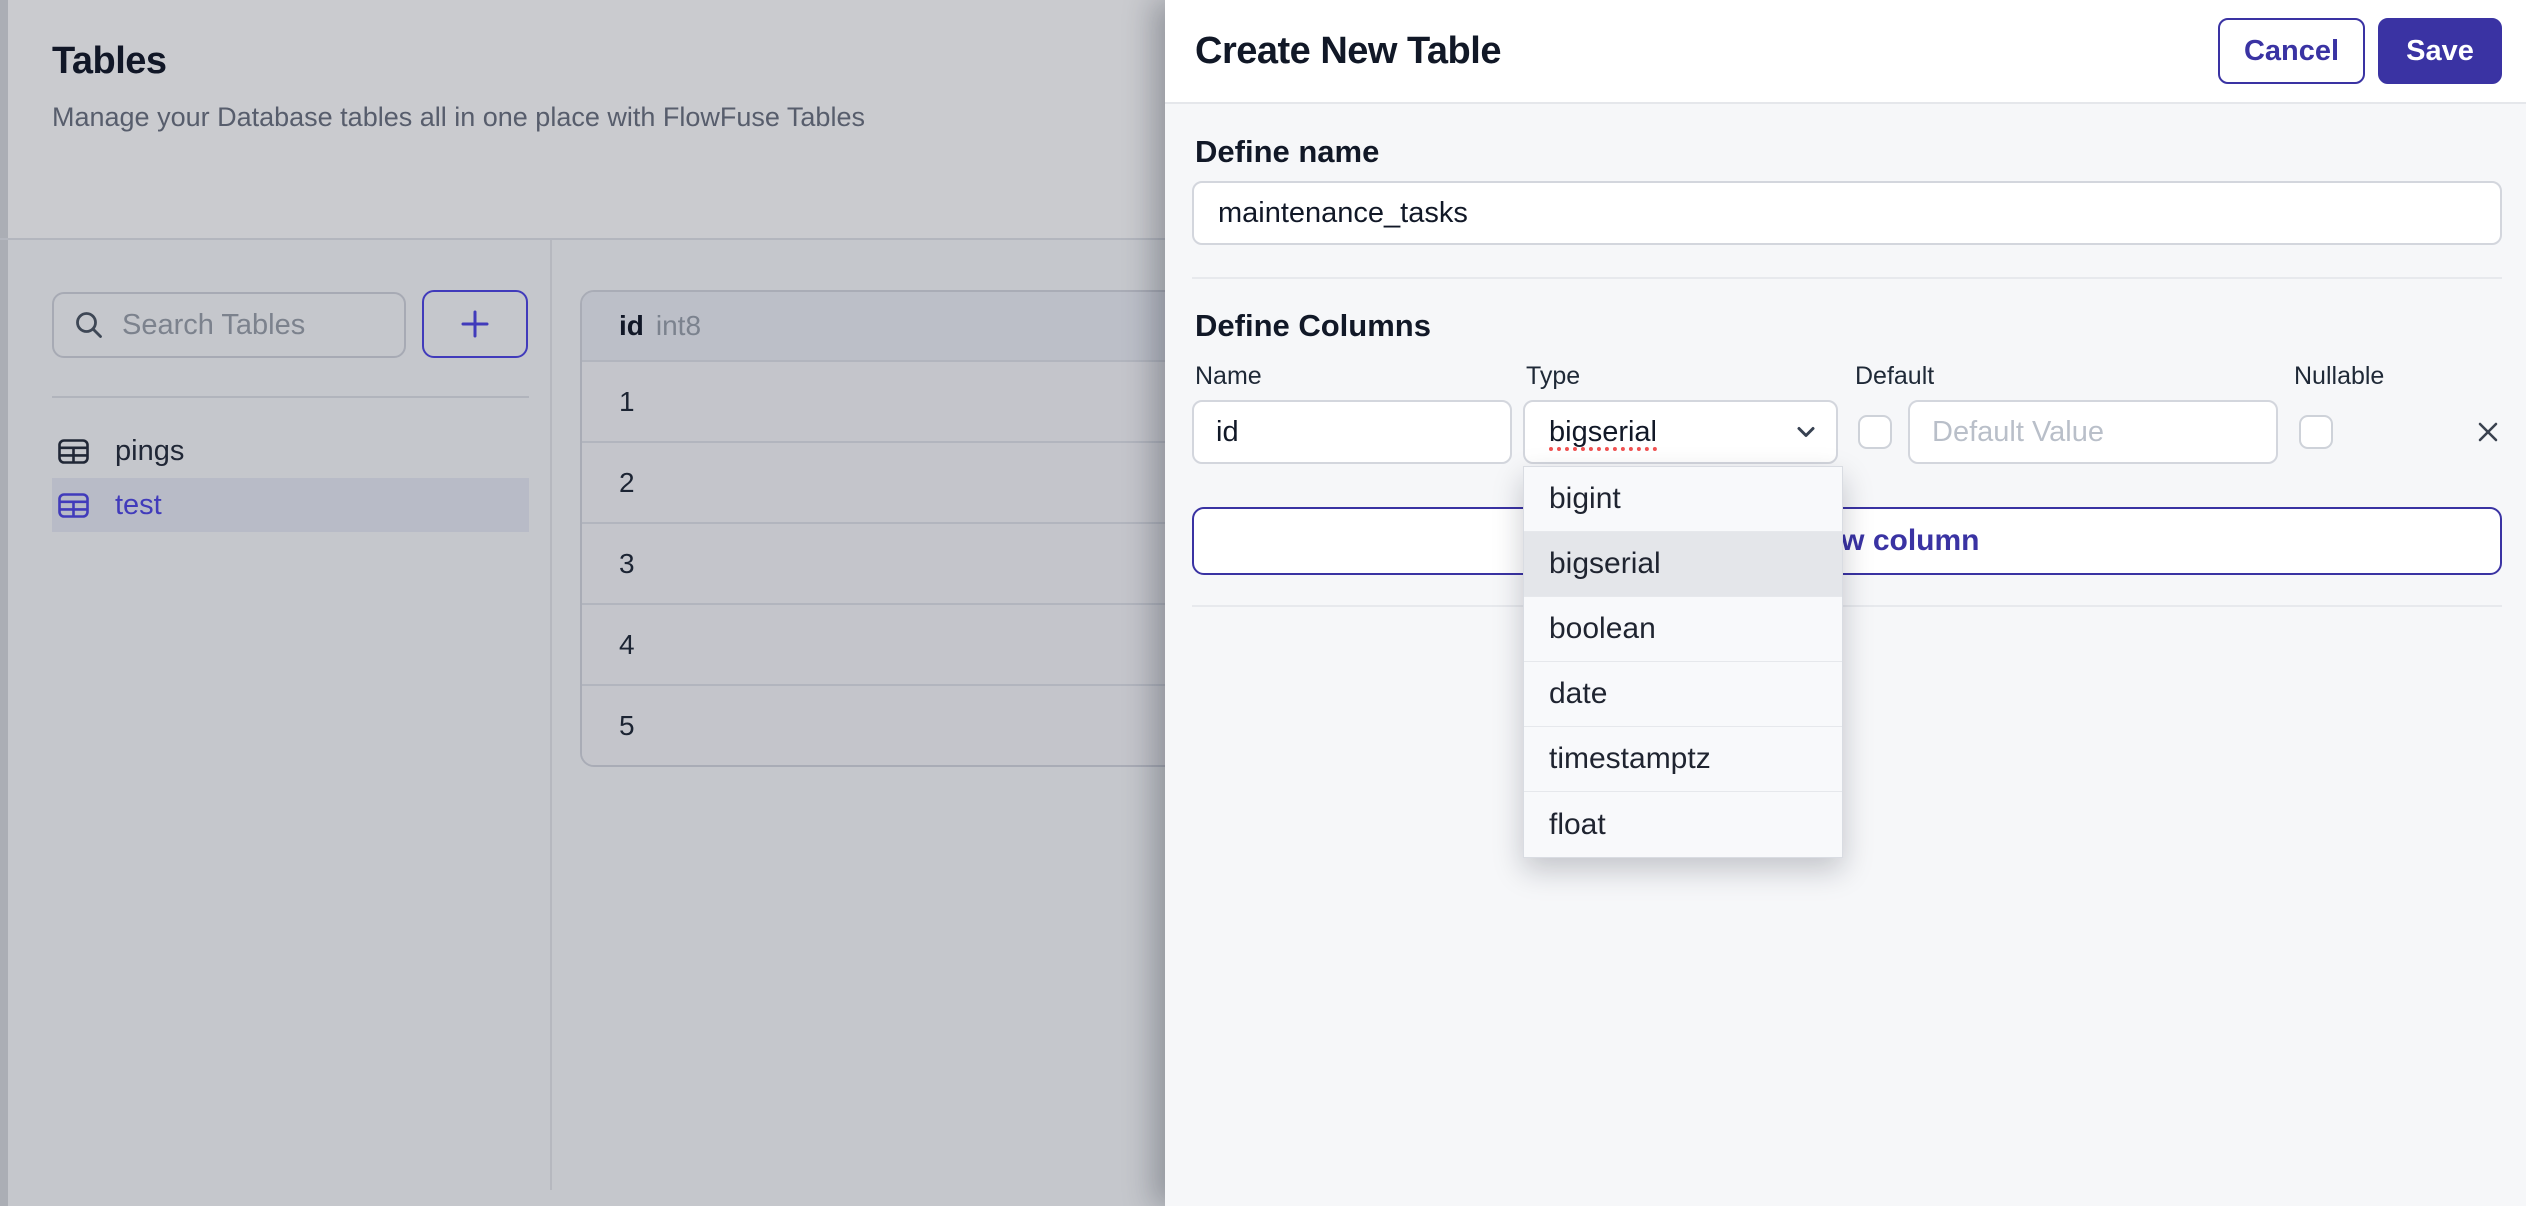 The height and width of the screenshot is (1206, 2526). What do you see at coordinates (1847, 213) in the screenshot?
I see `table-name-input` at bounding box center [1847, 213].